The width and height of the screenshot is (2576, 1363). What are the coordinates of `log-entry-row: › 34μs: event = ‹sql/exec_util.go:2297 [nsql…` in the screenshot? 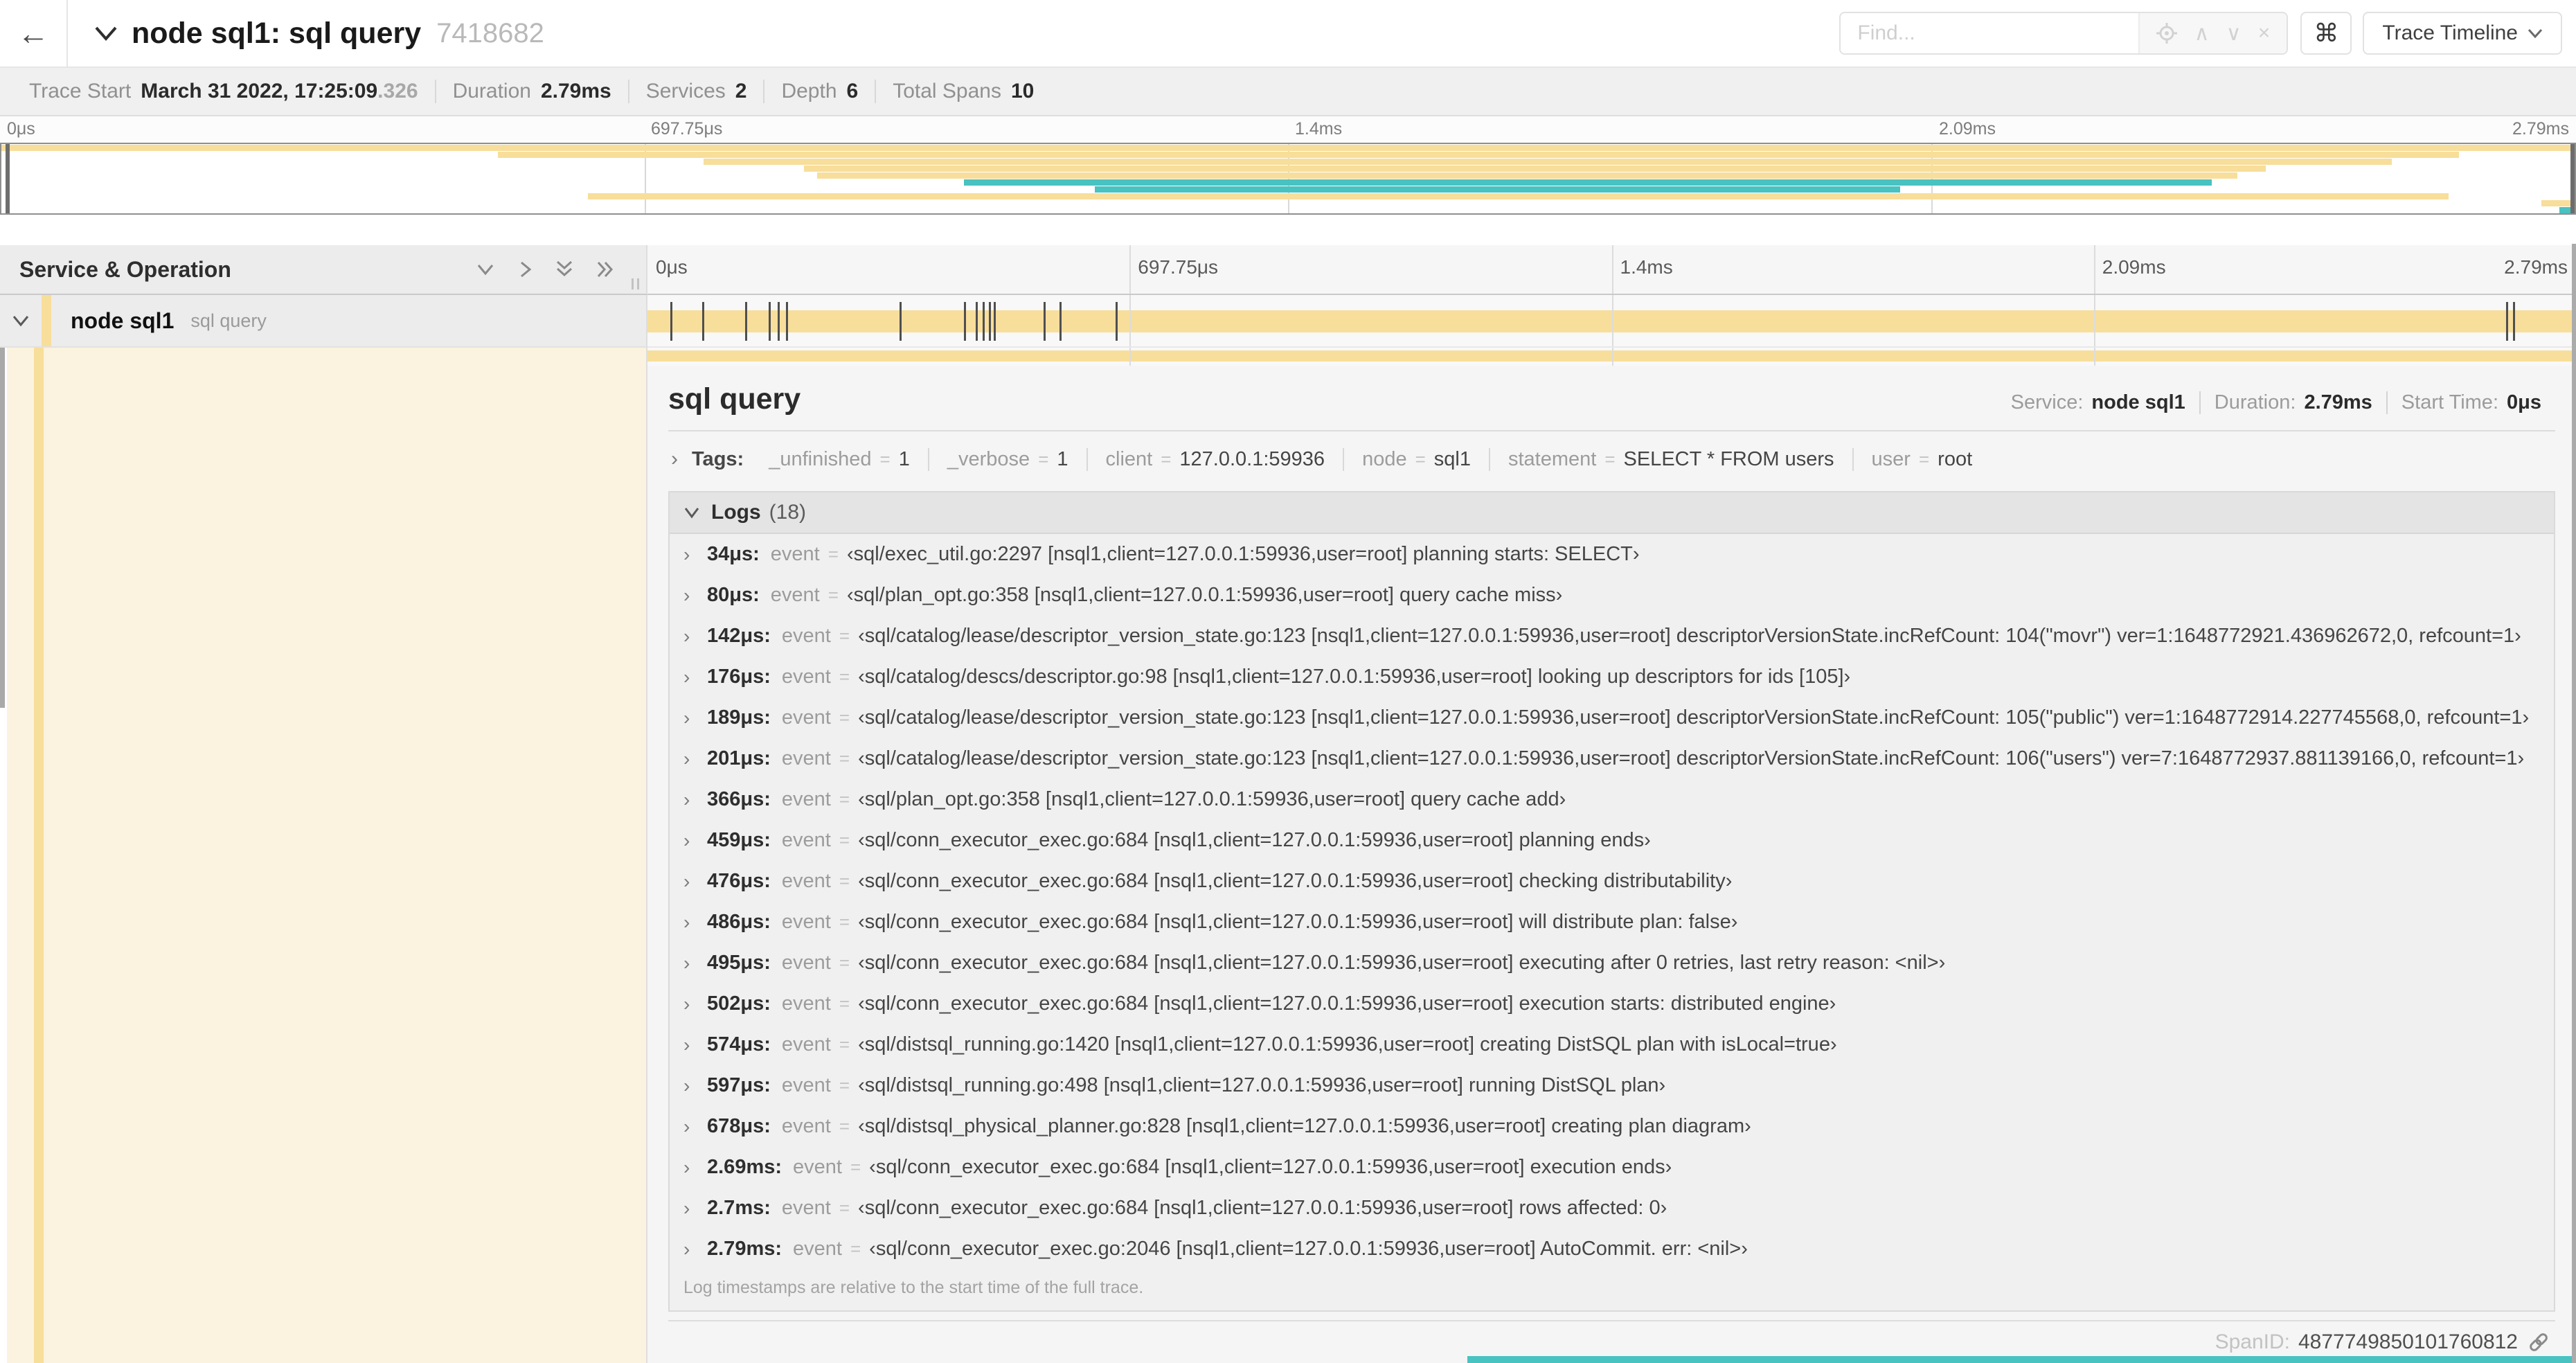 It's located at (1612, 554).